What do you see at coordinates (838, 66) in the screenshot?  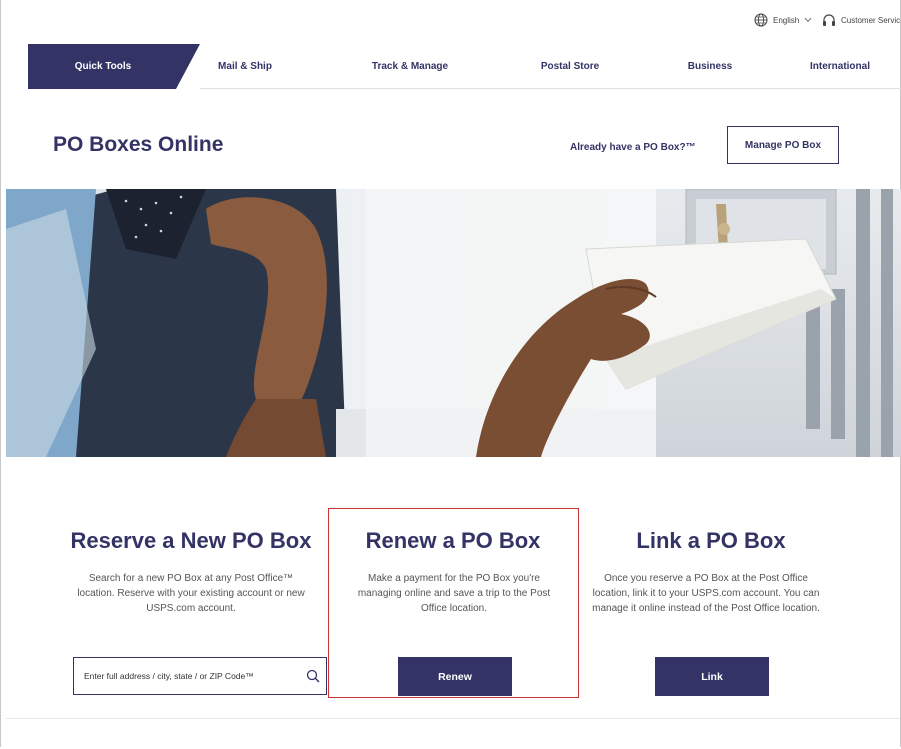 I see `tab-international: International` at bounding box center [838, 66].